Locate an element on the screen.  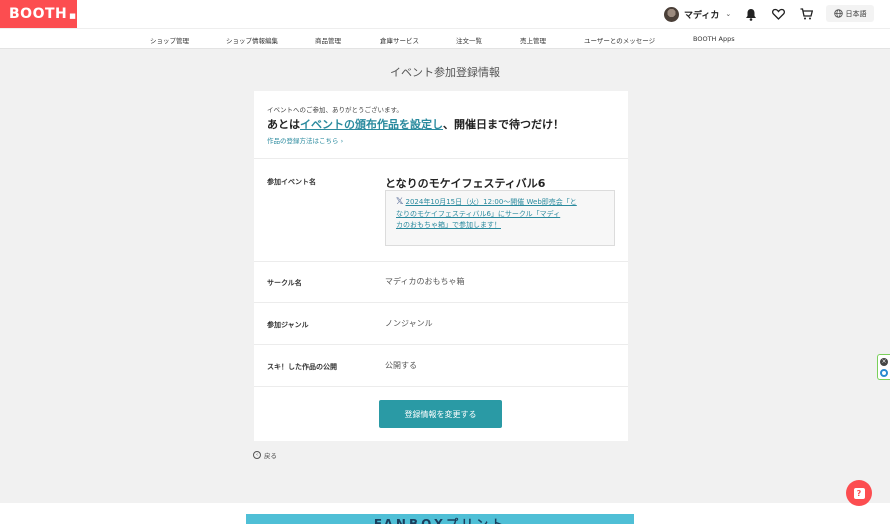
tweet-text-line3: カのおもちゃ箱」で参加します！ is located at coordinates (448, 225).